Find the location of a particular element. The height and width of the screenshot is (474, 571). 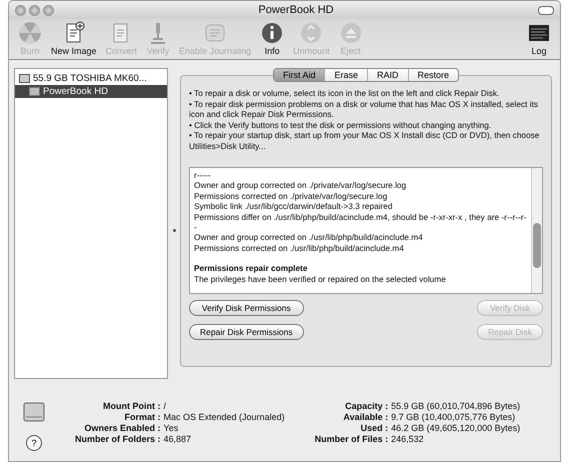

info-label: Mount Point : is located at coordinates (131, 406).